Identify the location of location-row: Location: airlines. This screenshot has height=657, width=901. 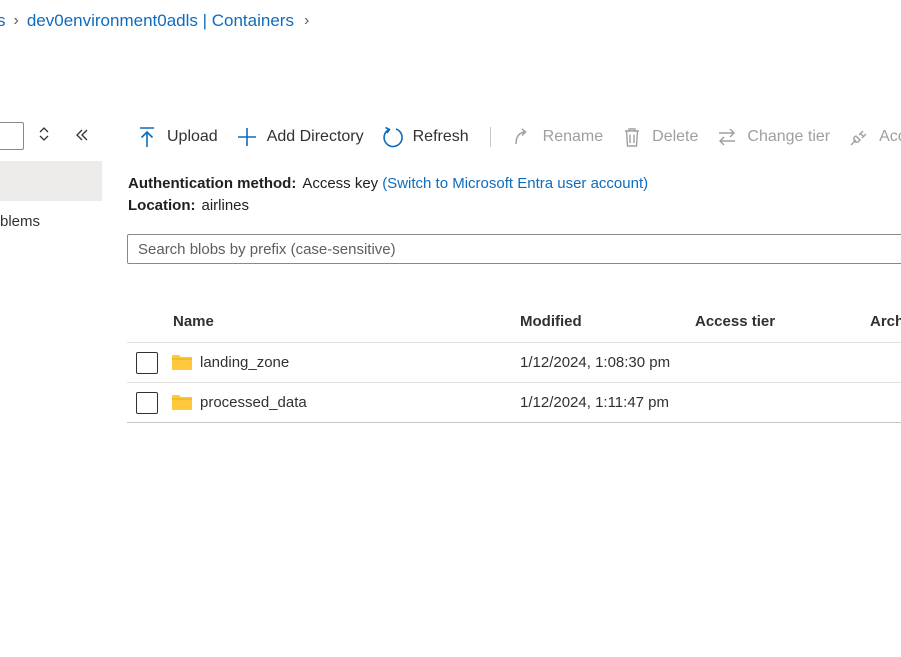
(188, 205).